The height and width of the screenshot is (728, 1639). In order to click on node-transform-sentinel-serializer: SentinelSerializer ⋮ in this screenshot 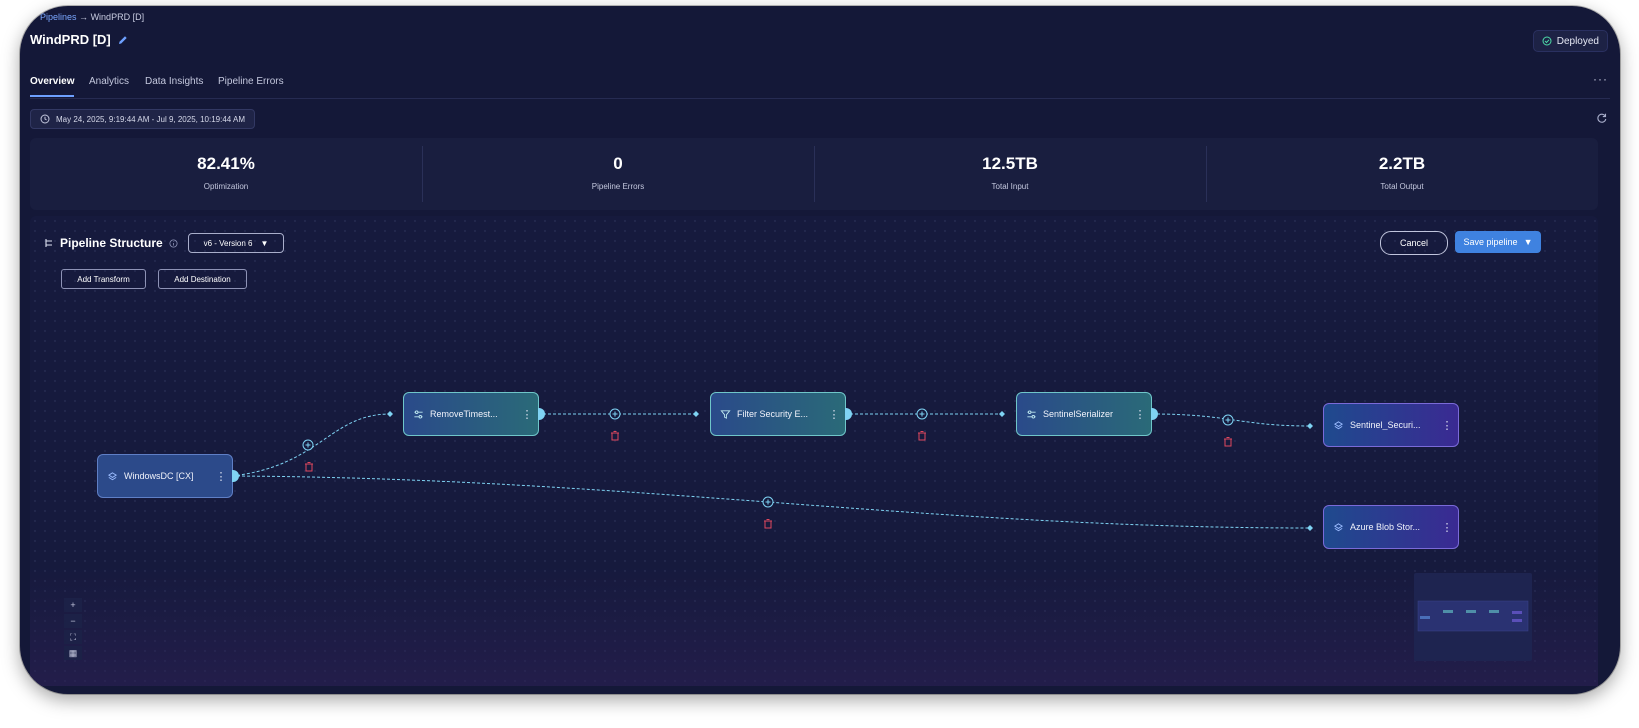, I will do `click(1087, 414)`.